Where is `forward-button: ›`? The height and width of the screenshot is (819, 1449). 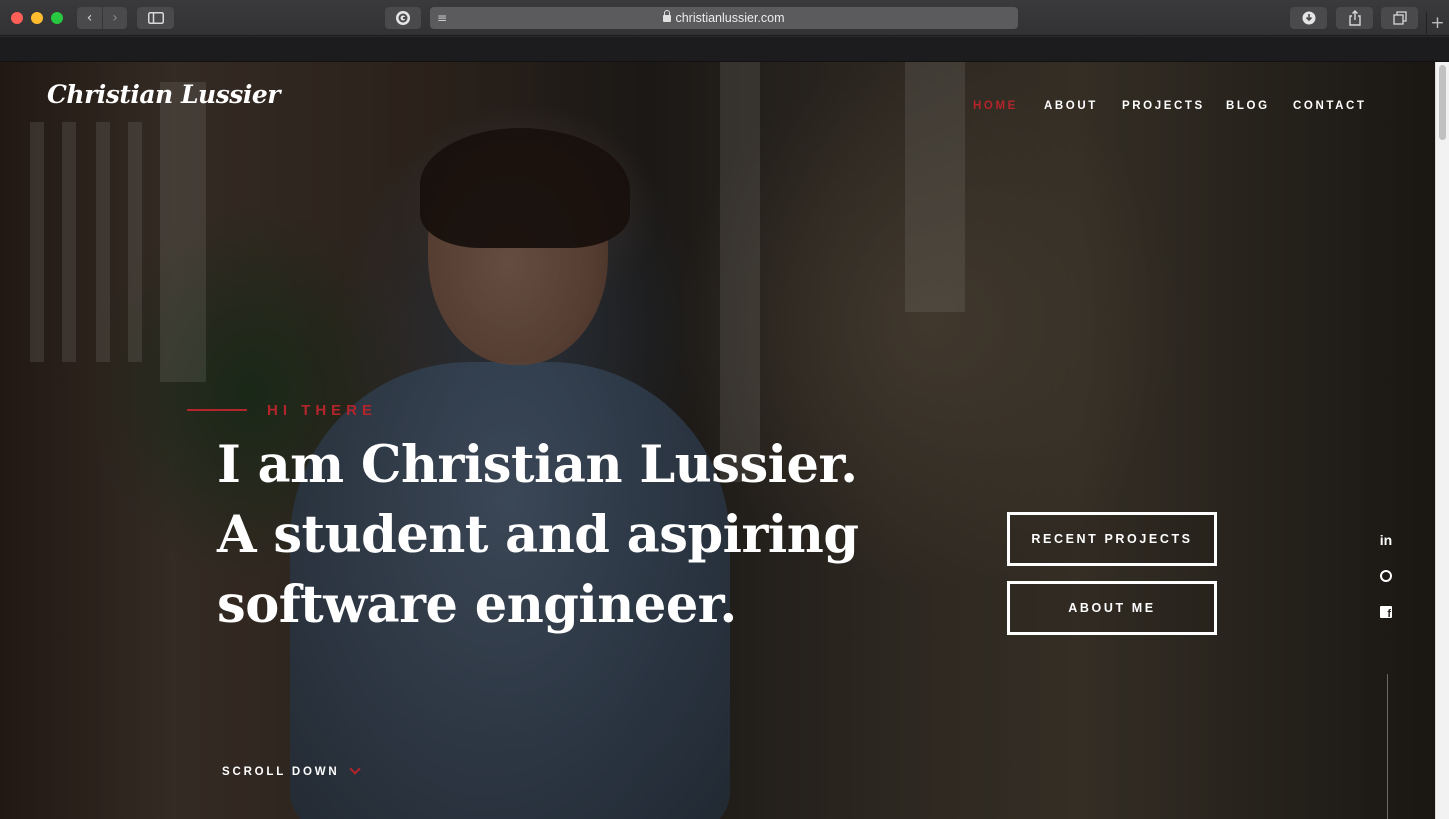
forward-button: › is located at coordinates (115, 18).